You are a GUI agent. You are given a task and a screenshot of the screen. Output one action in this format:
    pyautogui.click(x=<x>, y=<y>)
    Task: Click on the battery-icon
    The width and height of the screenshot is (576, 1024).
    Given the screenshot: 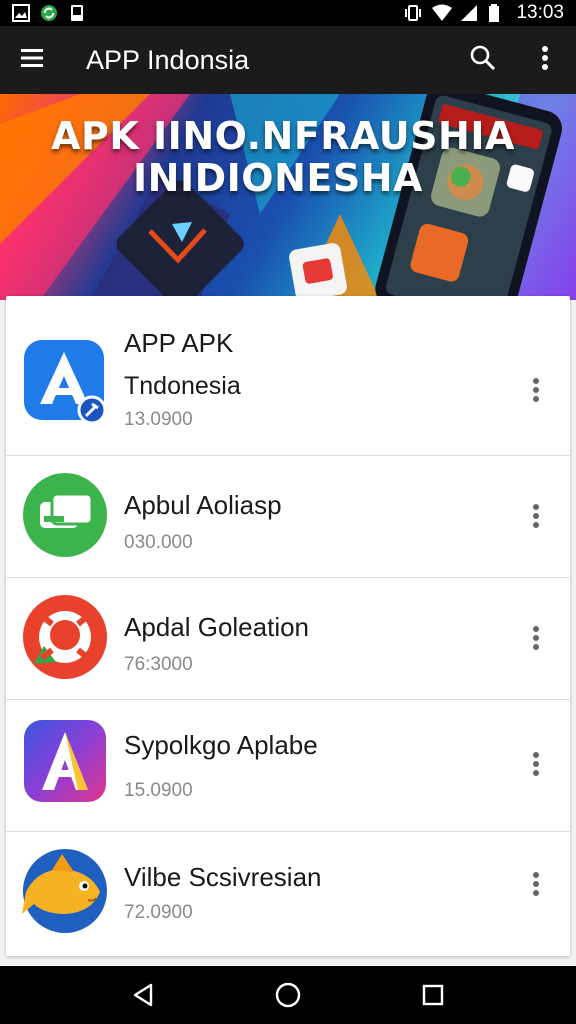 What is the action you would take?
    pyautogui.click(x=497, y=13)
    